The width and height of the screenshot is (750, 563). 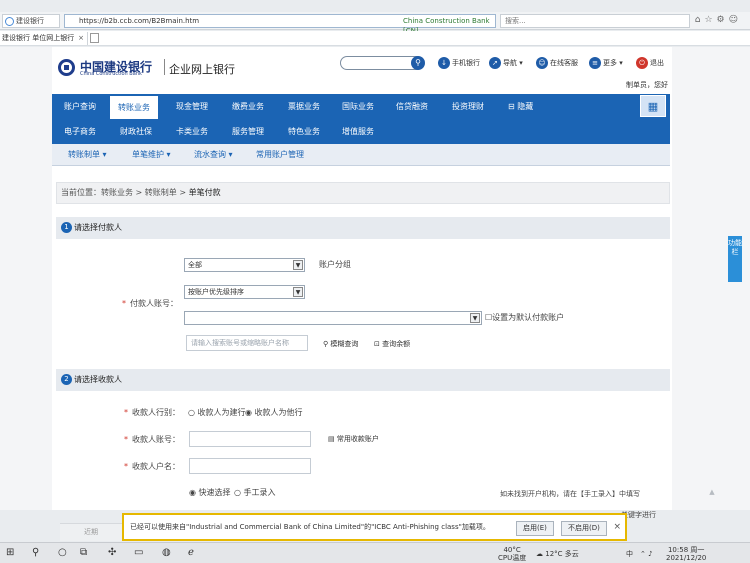 I want to click on menu-icon: ≡, so click(x=595, y=63).